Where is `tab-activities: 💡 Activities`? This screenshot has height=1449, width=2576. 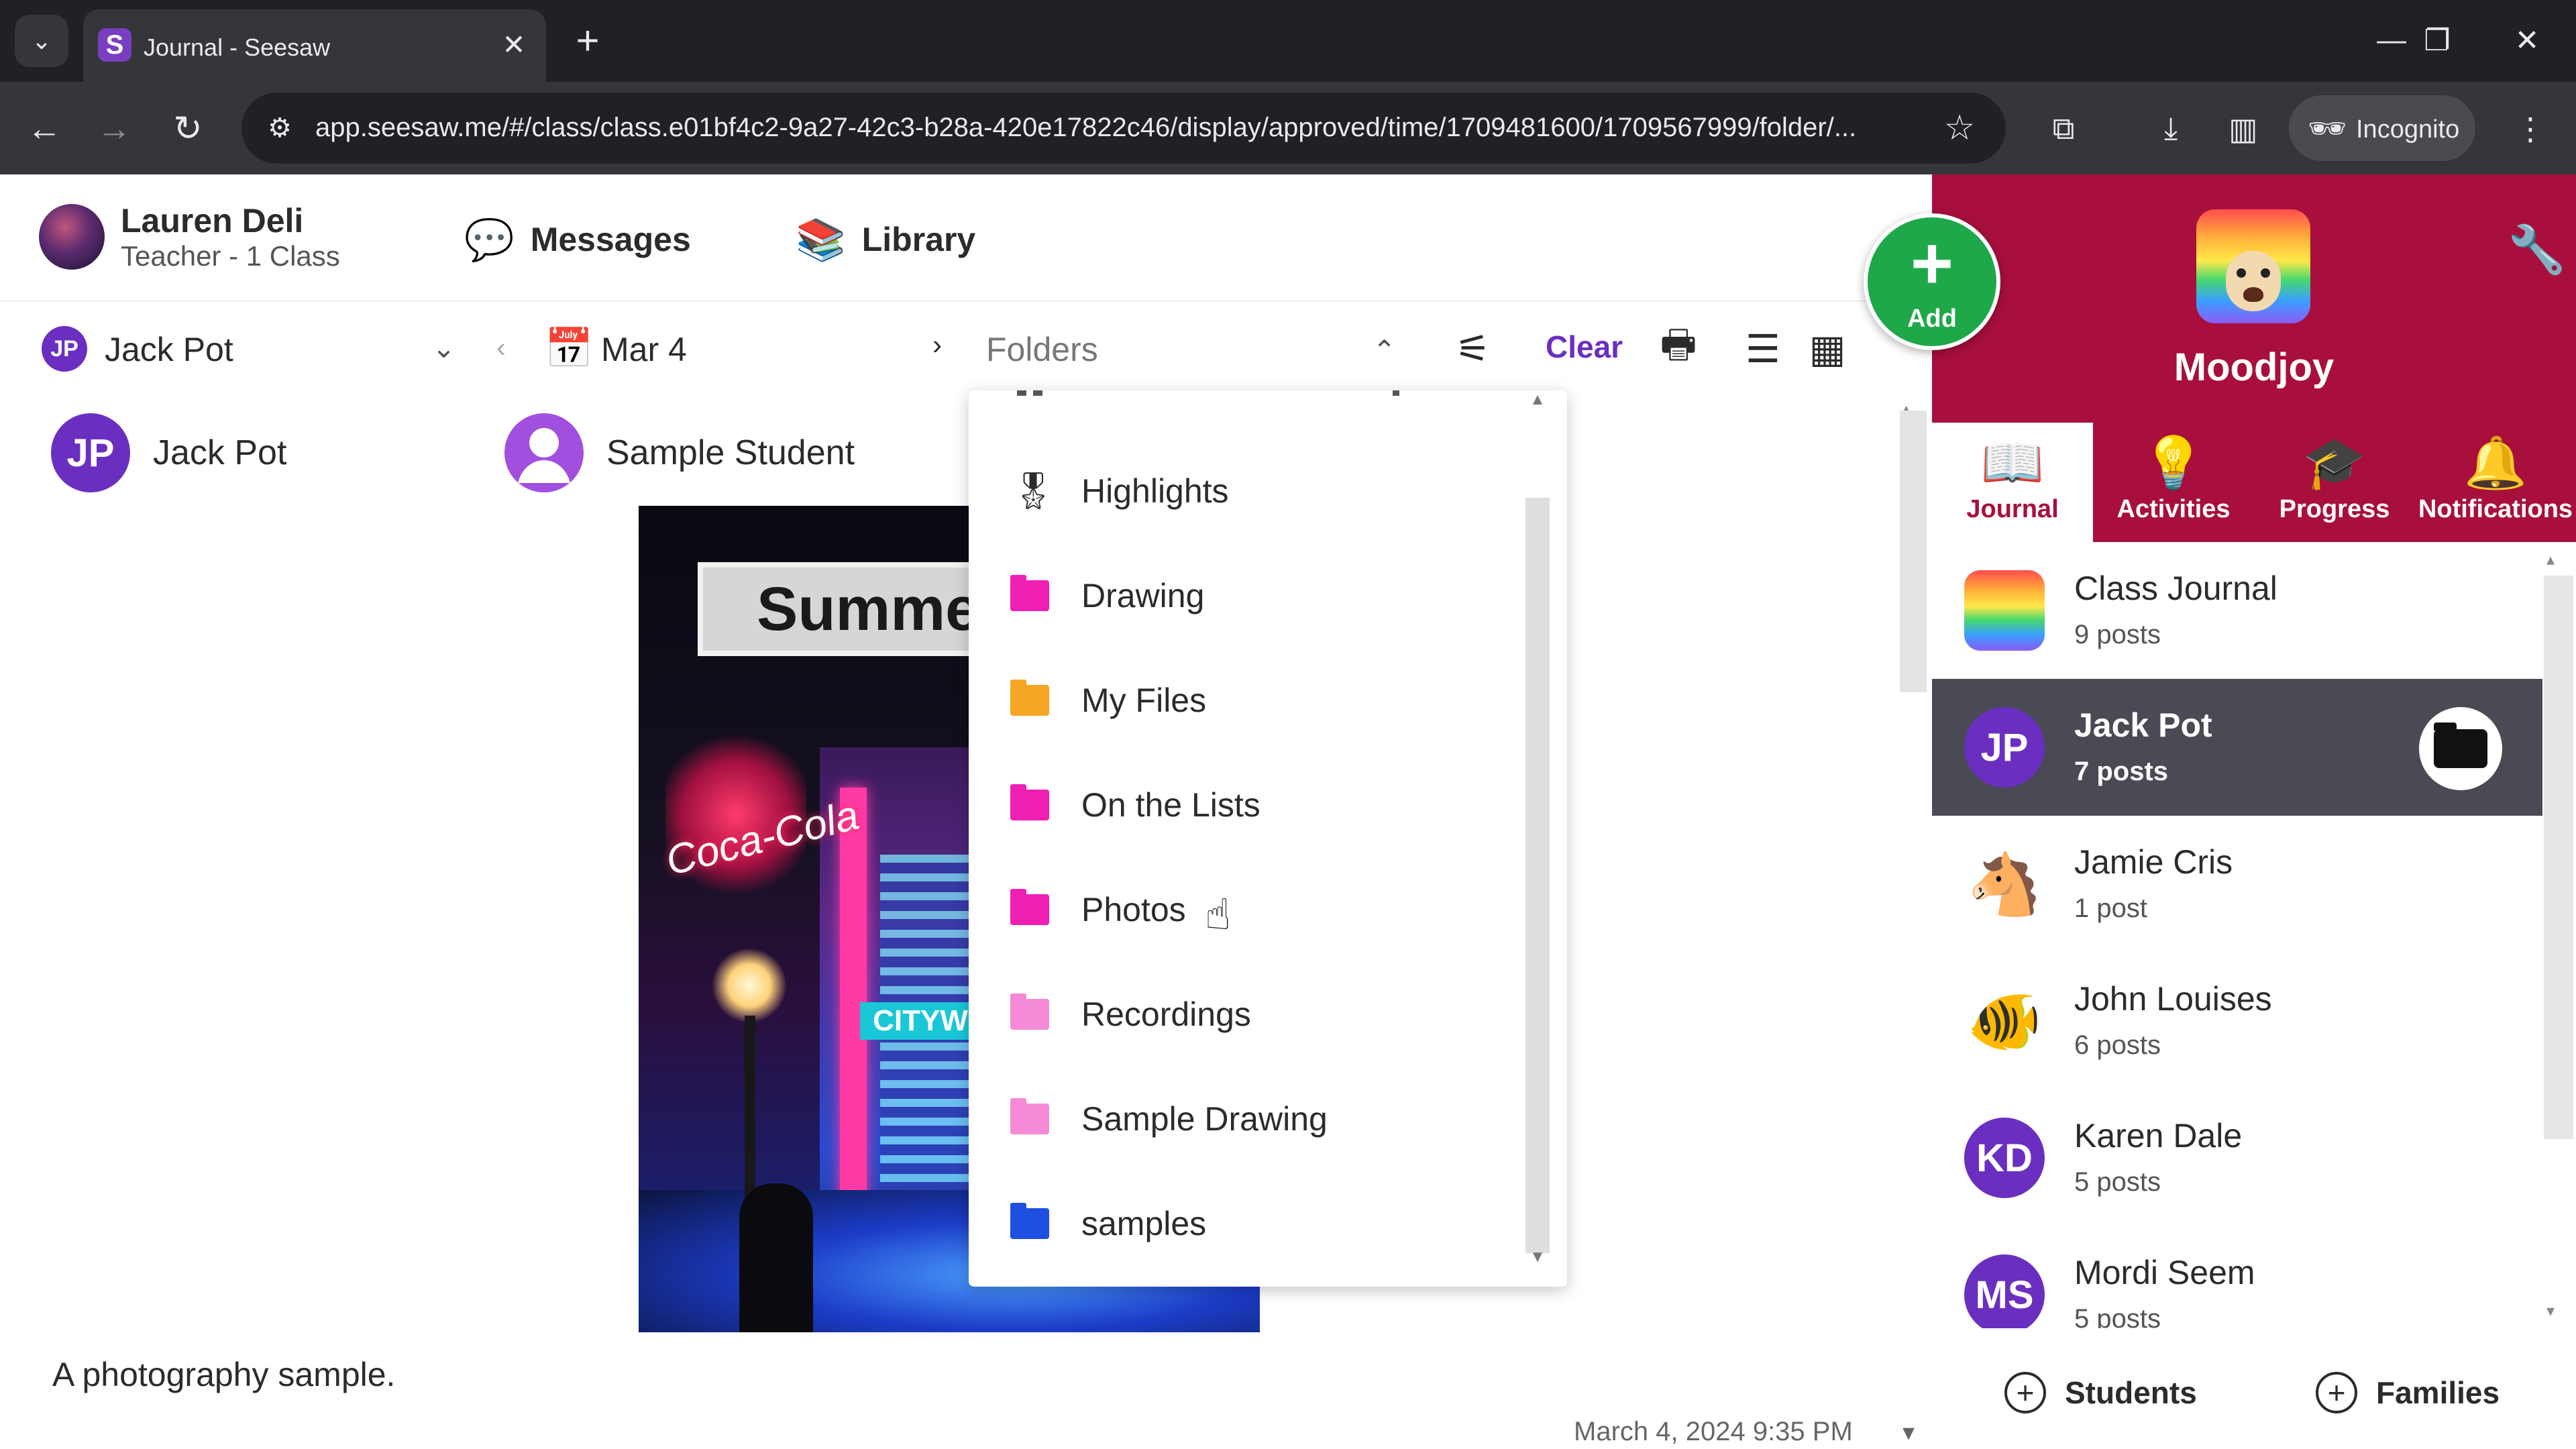 tab-activities: 💡 Activities is located at coordinates (2173, 482).